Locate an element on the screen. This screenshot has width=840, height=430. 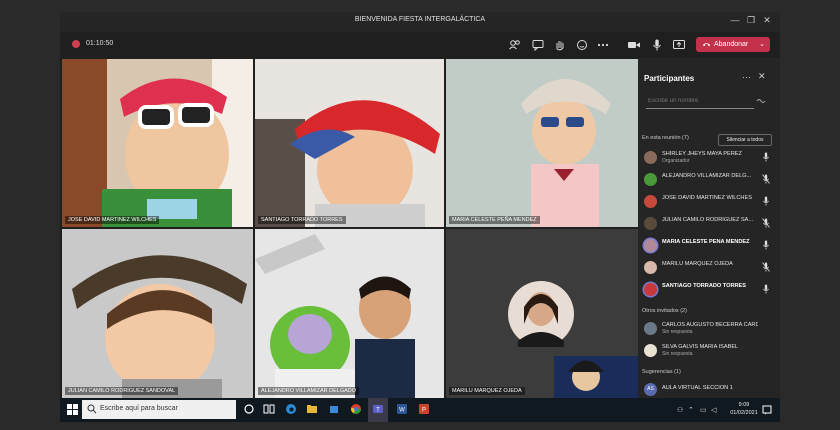
participant-name: MARILU MARQUEZ OJEDA is located at coordinates (697, 264).